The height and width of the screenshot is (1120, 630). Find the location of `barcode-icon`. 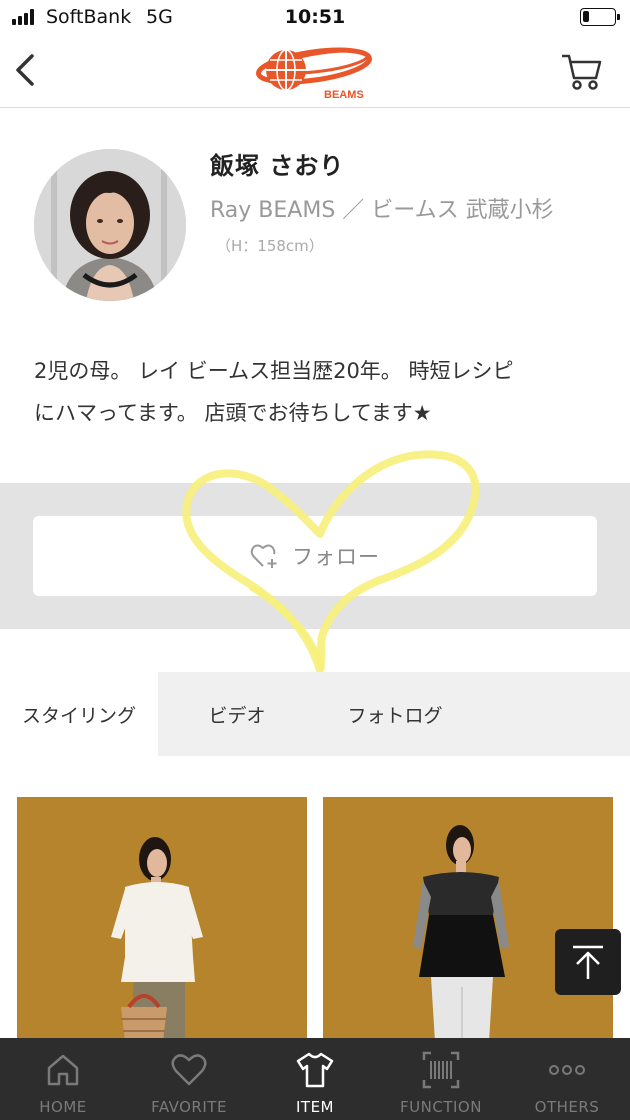

barcode-icon is located at coordinates (441, 1070).